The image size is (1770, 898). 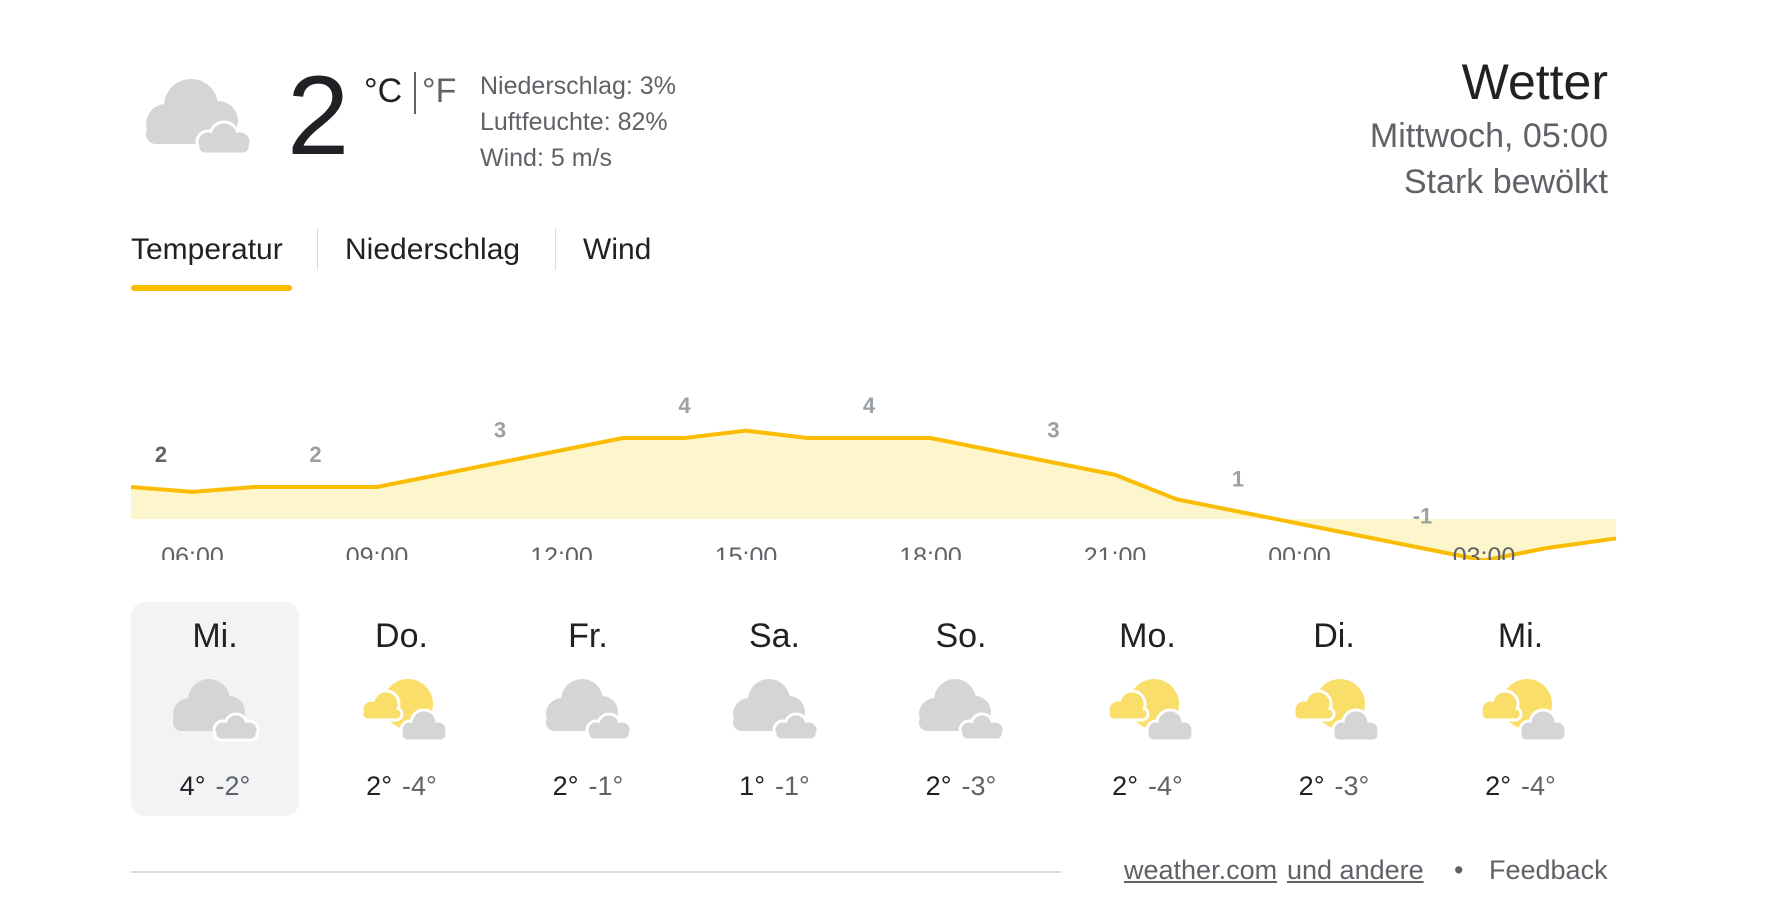 I want to click on footer-divider, so click(x=596, y=872).